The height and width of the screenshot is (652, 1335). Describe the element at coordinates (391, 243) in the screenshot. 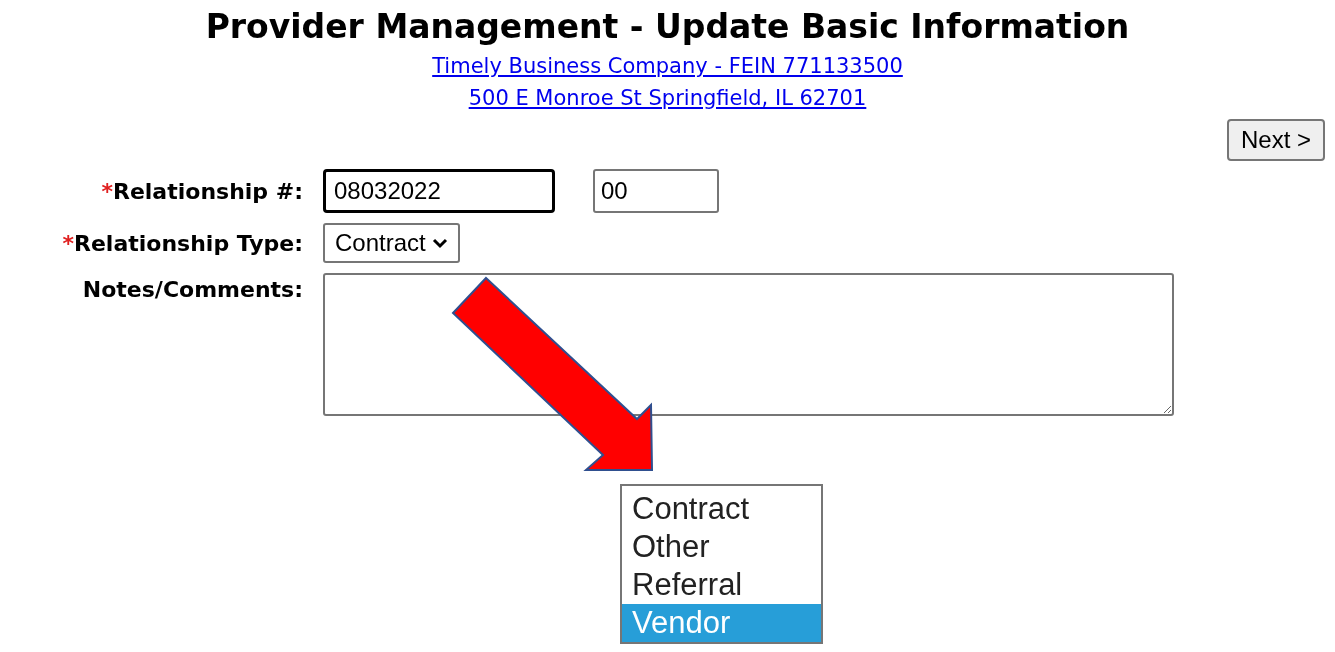

I see `relationship-type-select: Contract` at that location.